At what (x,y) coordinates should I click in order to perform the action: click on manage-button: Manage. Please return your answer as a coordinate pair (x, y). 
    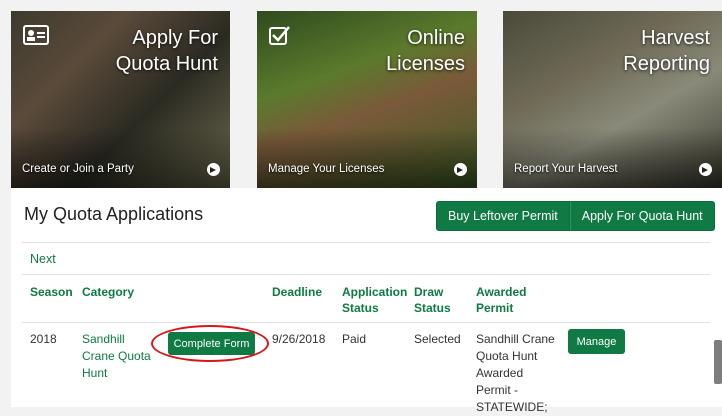
    Looking at the image, I should click on (596, 341).